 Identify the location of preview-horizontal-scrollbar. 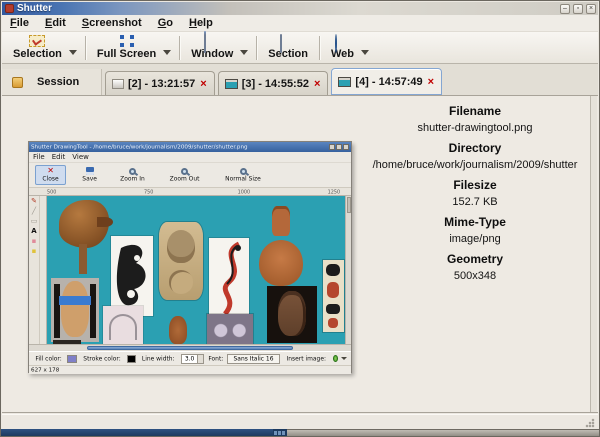
(190, 347).